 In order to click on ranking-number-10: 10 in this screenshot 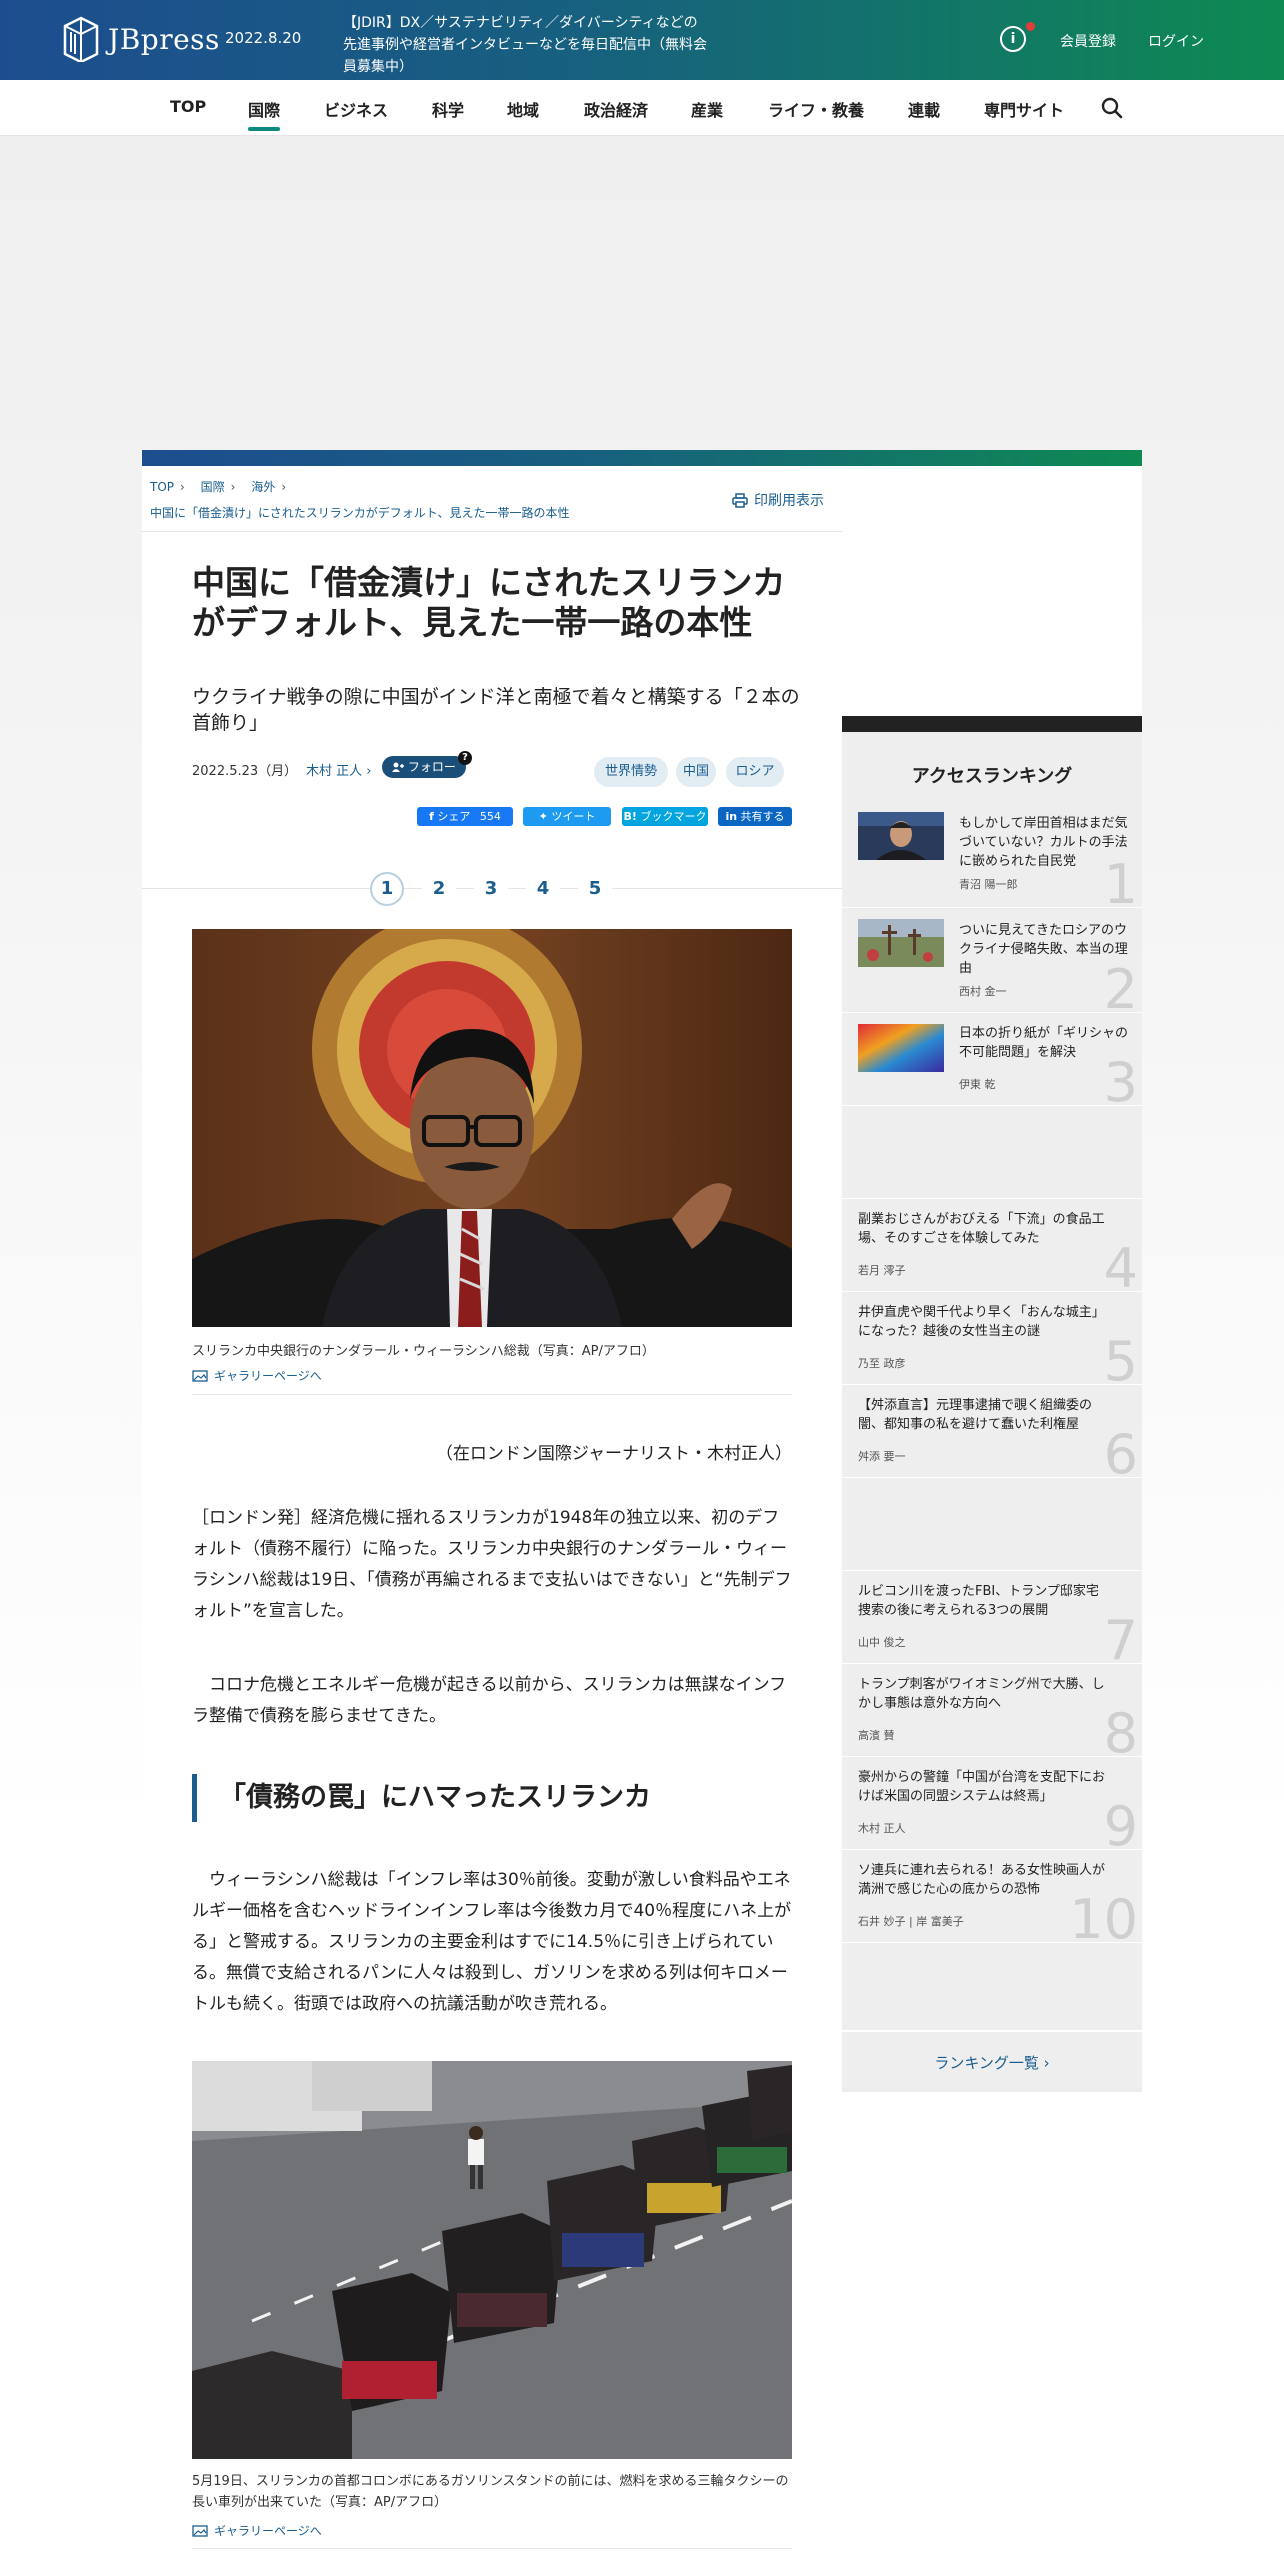, I will do `click(1103, 1915)`.